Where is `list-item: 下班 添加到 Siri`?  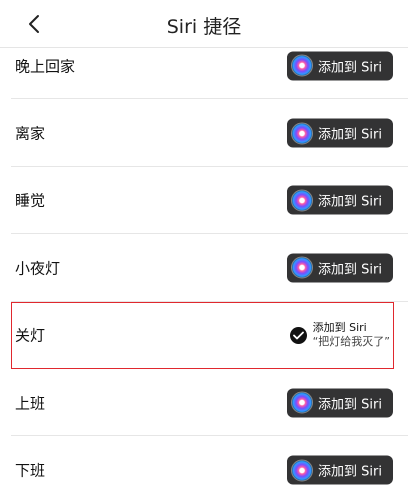
list-item: 下班 添加到 Siri is located at coordinates (204, 469).